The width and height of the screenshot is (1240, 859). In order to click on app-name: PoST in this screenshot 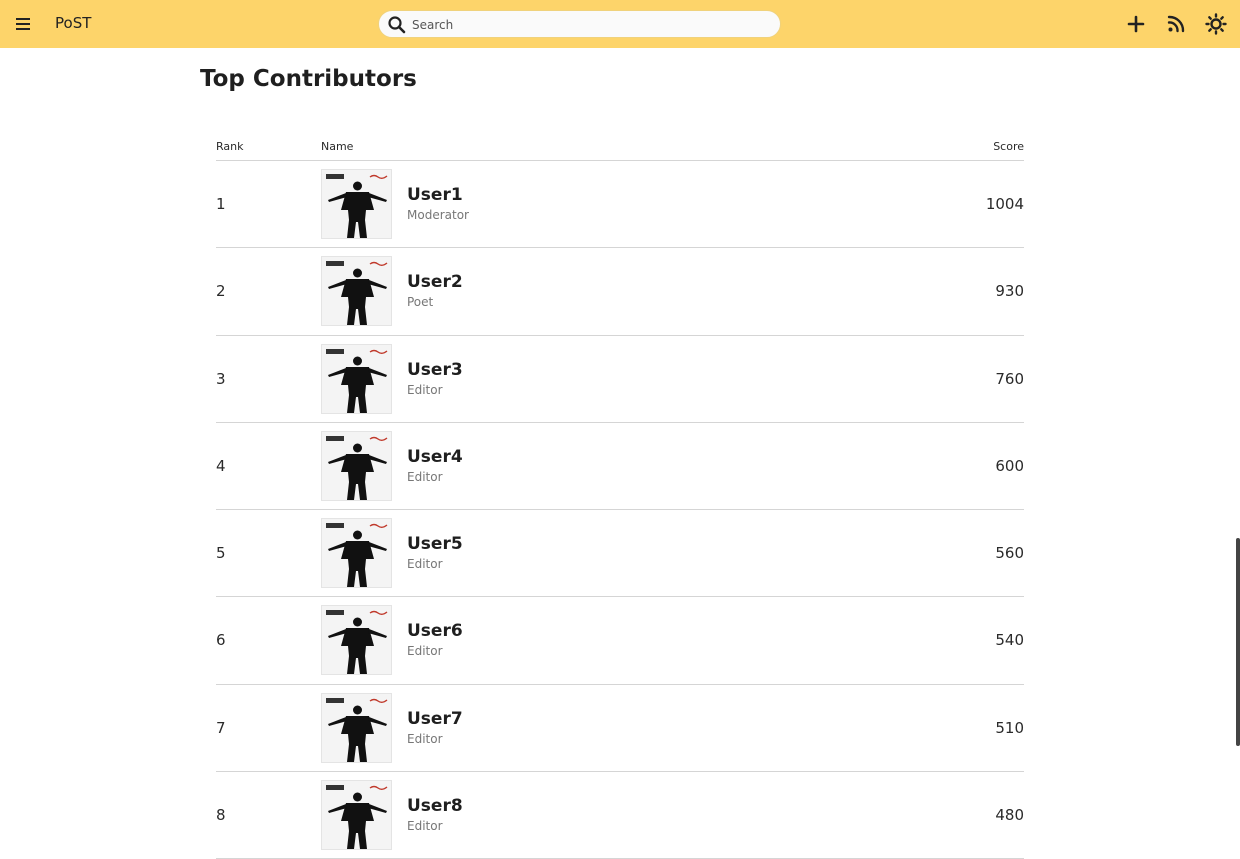, I will do `click(73, 23)`.